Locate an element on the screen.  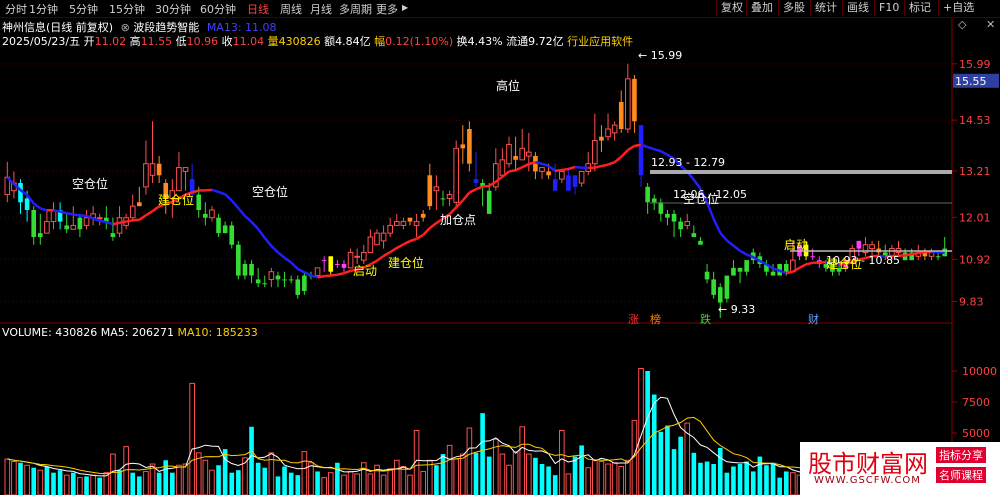
signal-label-1: 建仓位 is located at coordinates (176, 199).